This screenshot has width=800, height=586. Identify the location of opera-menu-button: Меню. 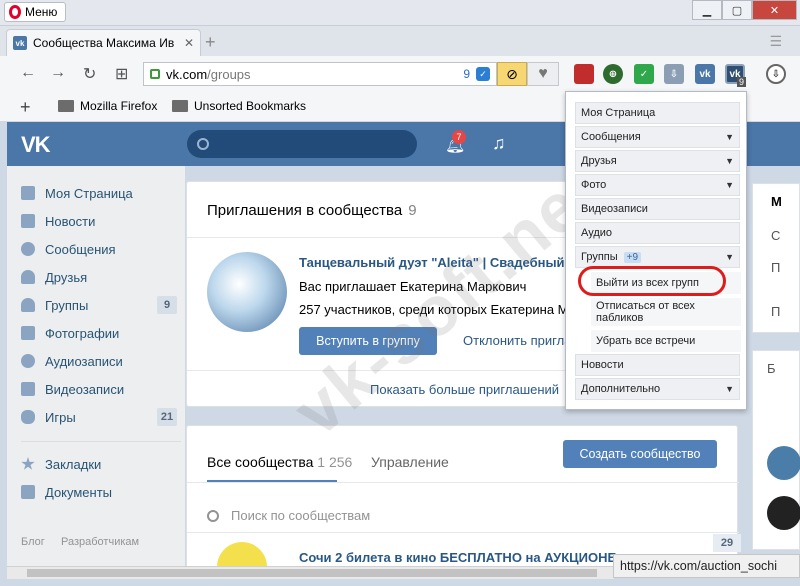
(35, 12).